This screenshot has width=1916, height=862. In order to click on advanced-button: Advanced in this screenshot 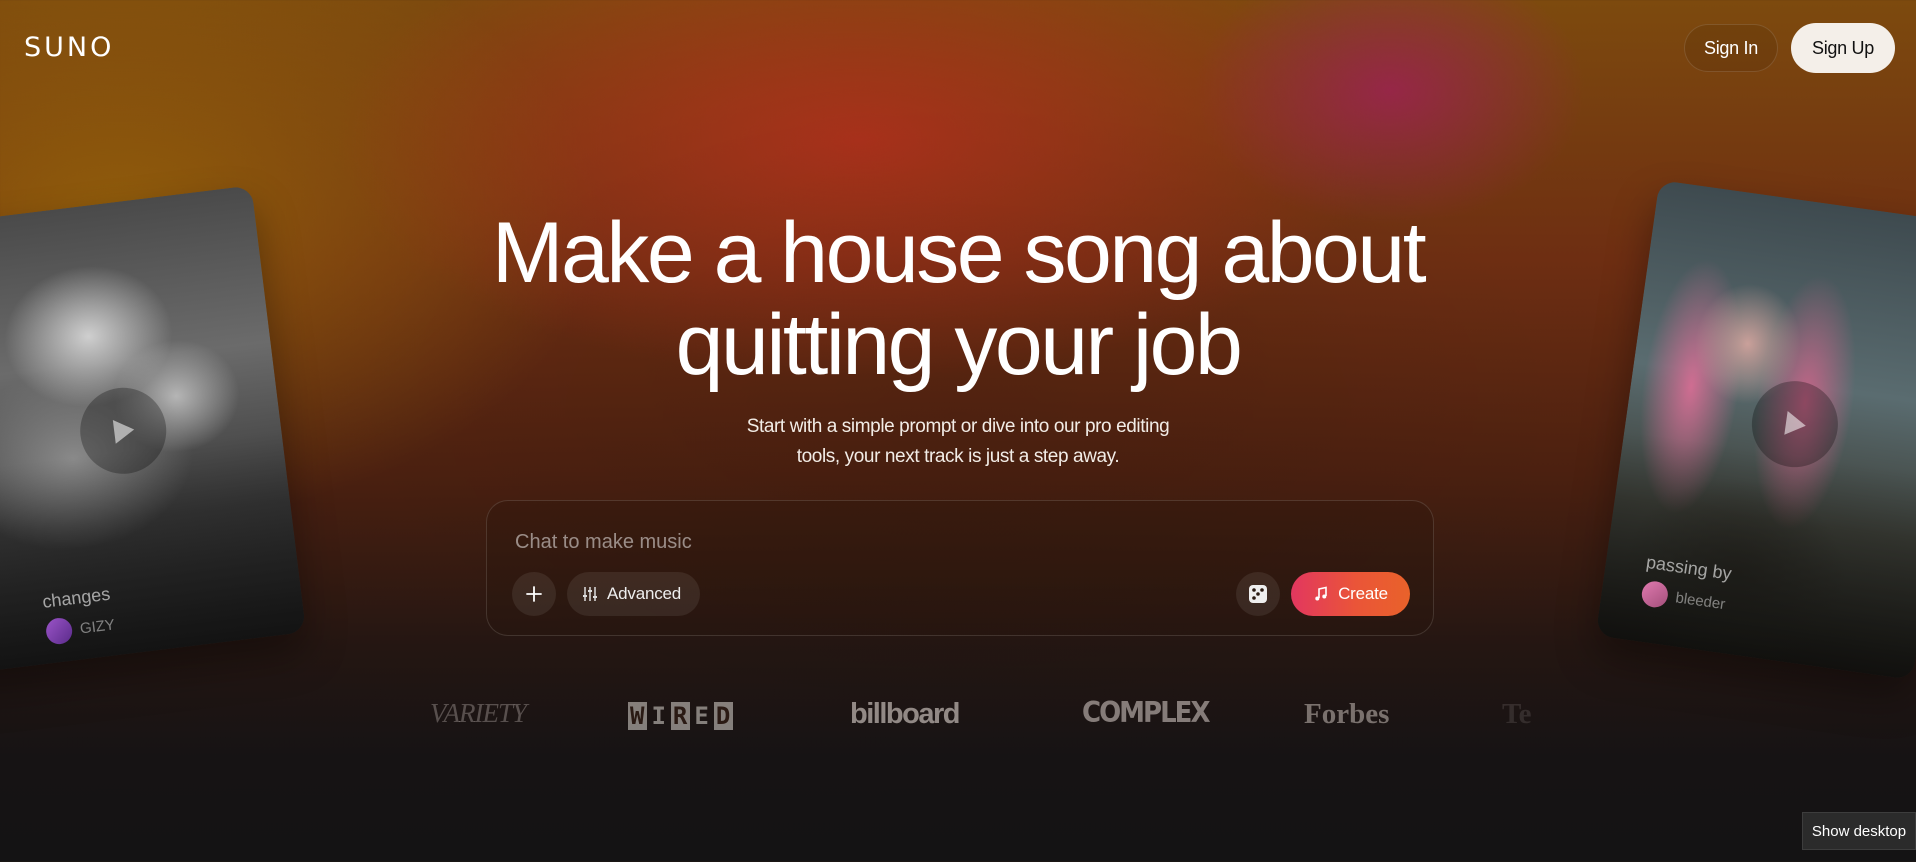, I will do `click(633, 594)`.